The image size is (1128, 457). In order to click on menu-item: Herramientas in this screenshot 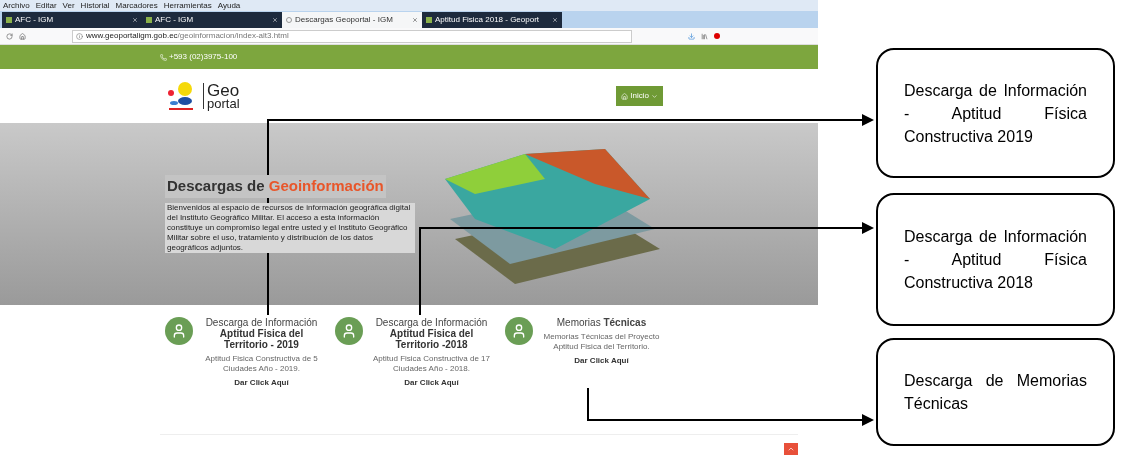, I will do `click(187, 5)`.